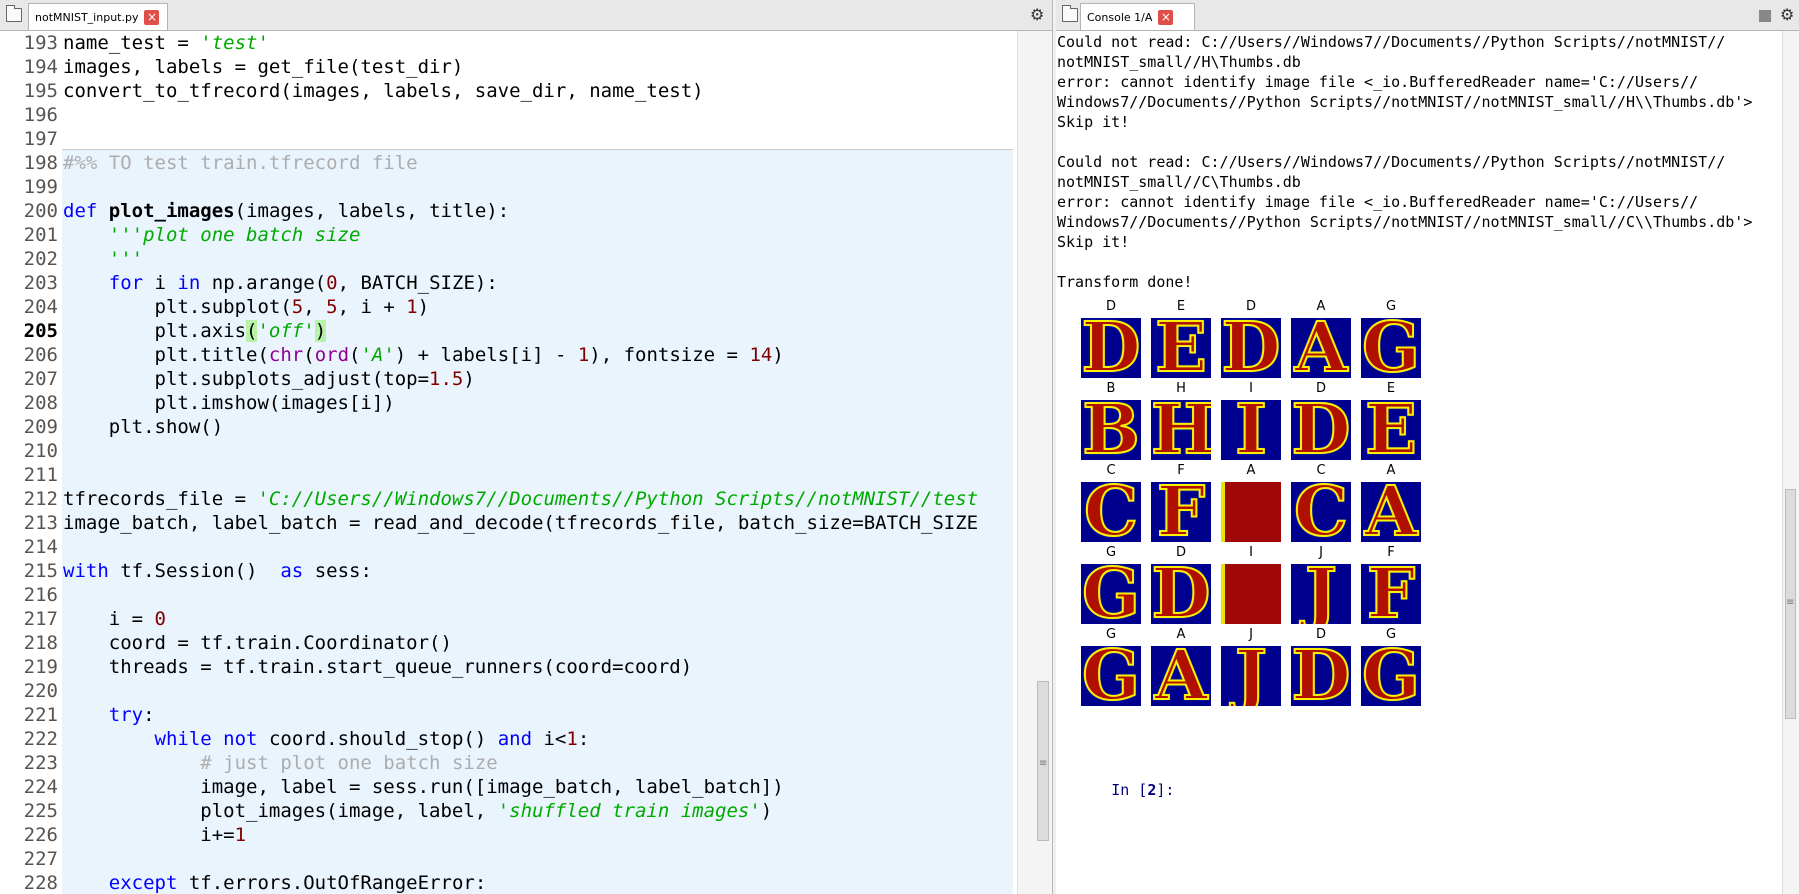  What do you see at coordinates (1251, 430) in the screenshot?
I see `letter-glyph: I` at bounding box center [1251, 430].